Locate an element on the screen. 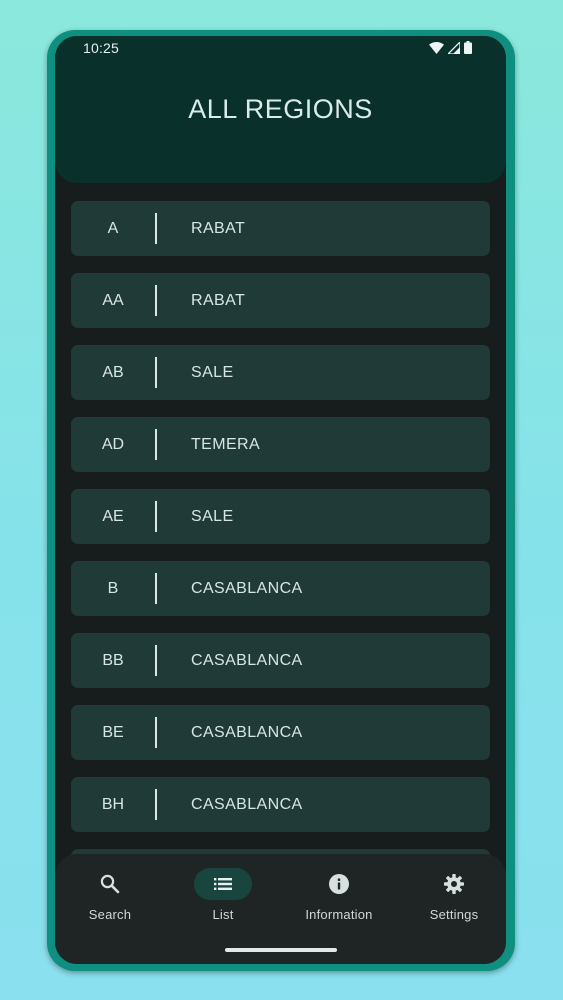 The width and height of the screenshot is (563, 1000). region-row: B CASABLANCA is located at coordinates (280, 588).